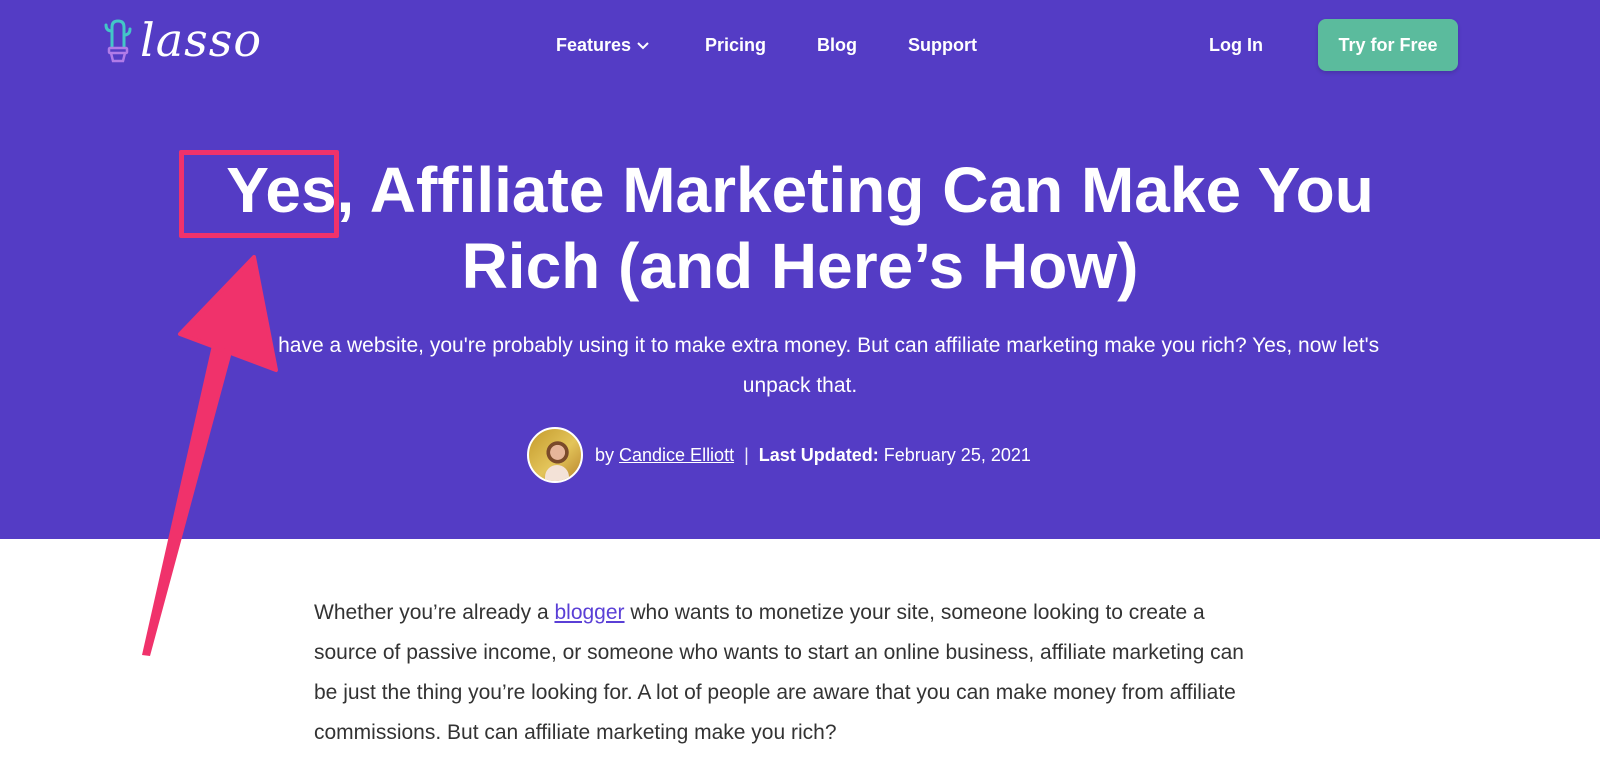 This screenshot has width=1600, height=769. Describe the element at coordinates (676, 455) in the screenshot. I see `author-link: Candice Elliott` at that location.